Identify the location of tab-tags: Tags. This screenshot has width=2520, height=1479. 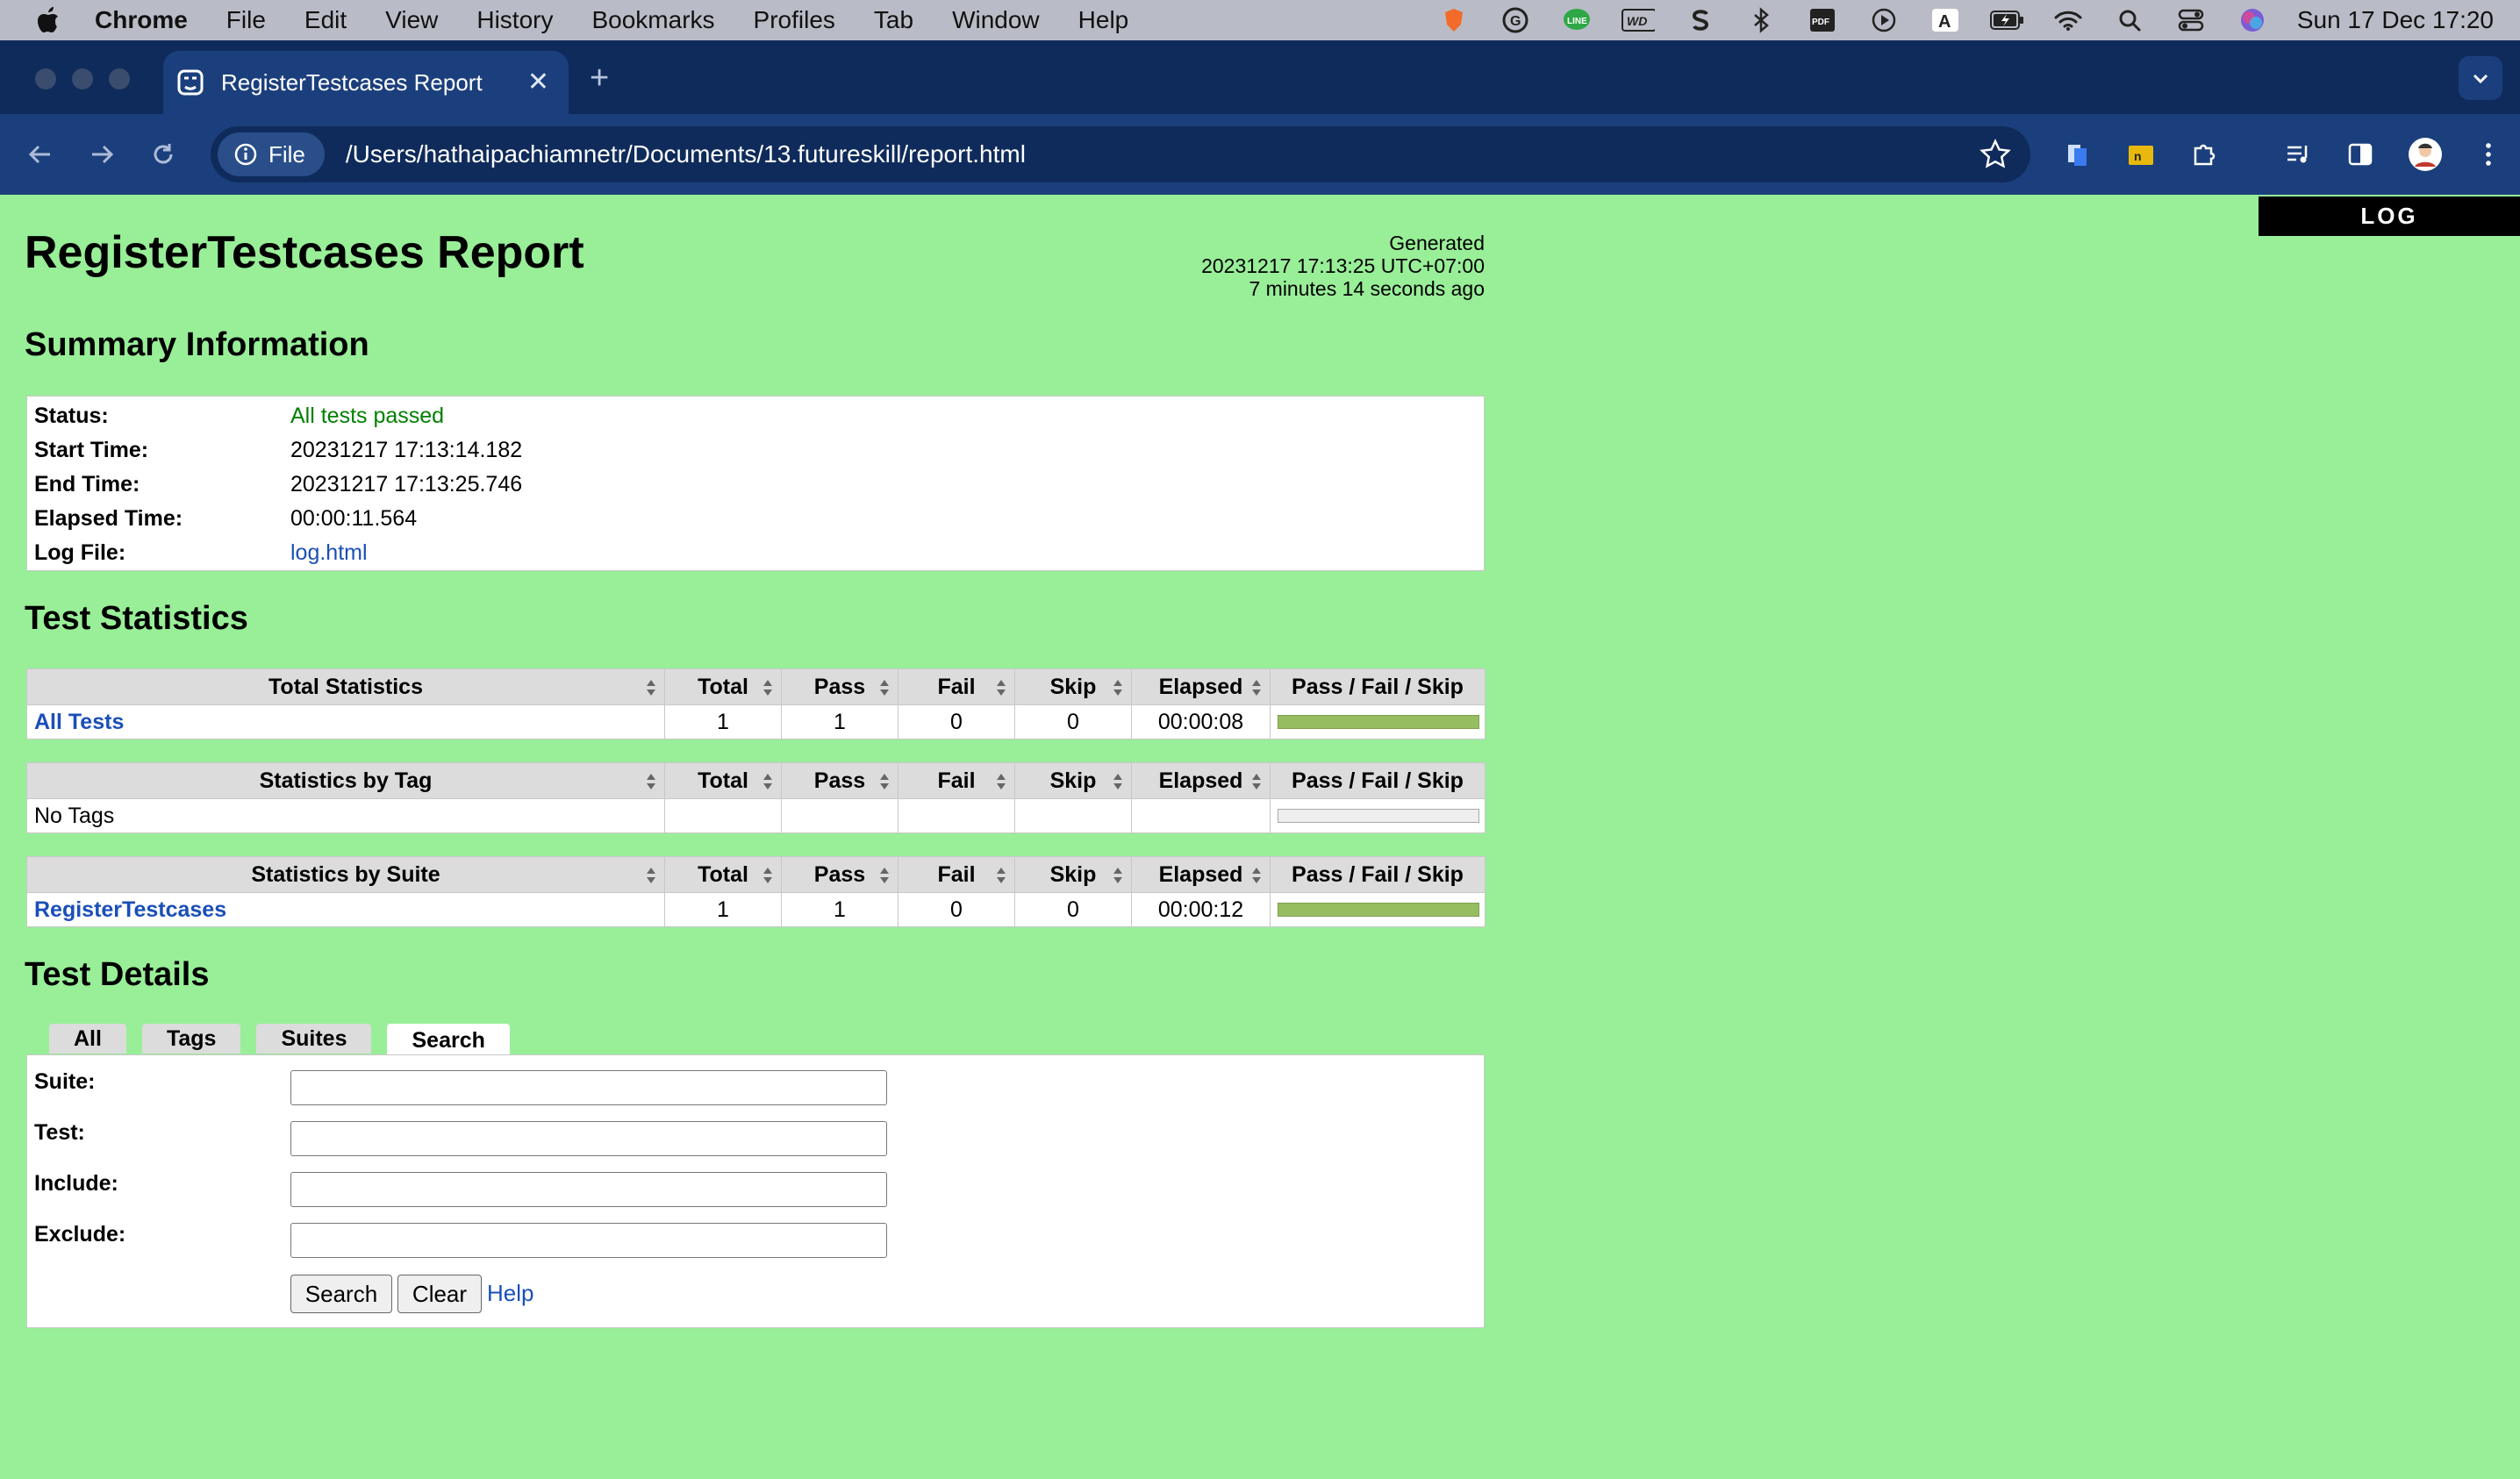
(191, 1039).